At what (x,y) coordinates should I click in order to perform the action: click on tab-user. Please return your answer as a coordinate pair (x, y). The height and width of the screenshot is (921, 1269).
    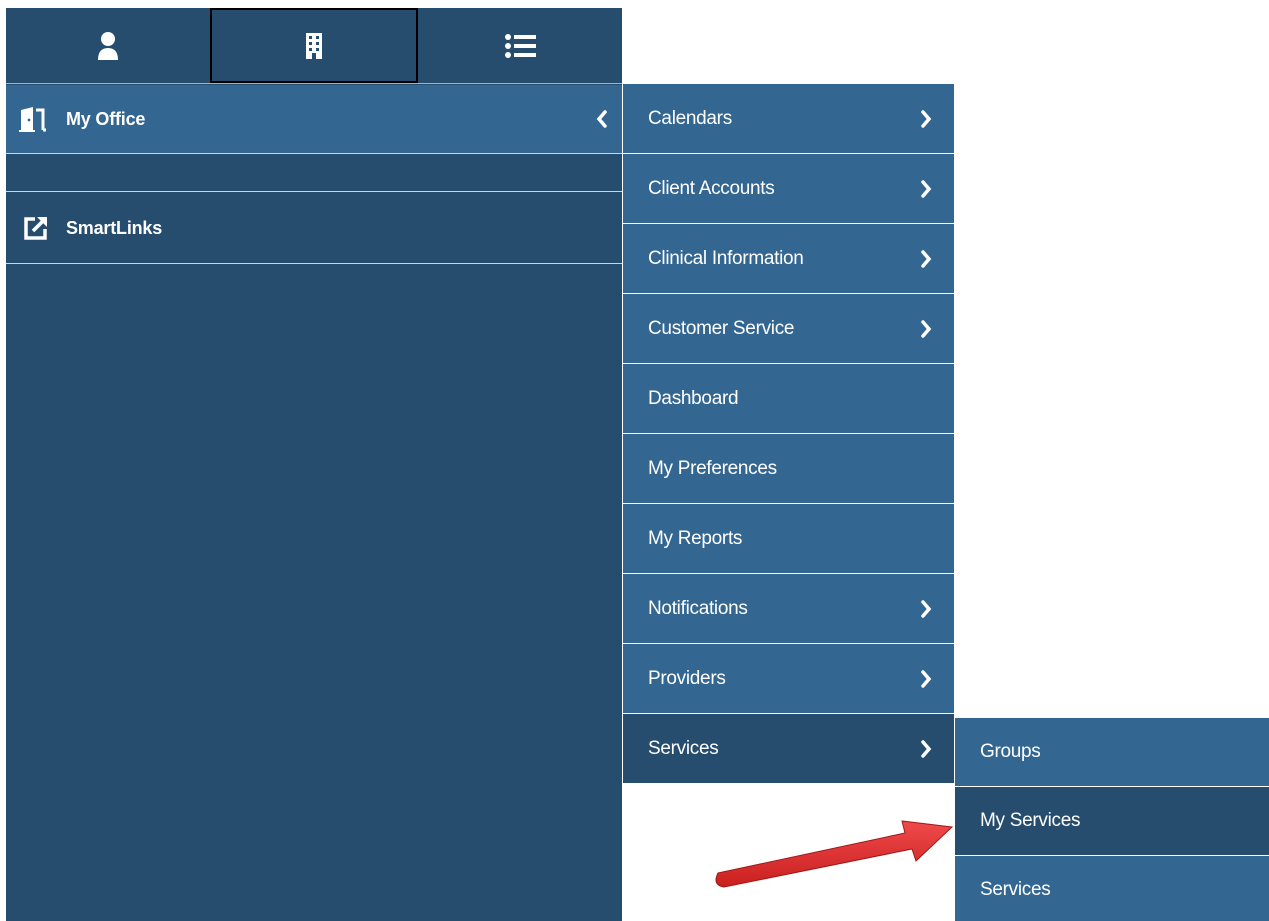
    Looking at the image, I should click on (108, 45).